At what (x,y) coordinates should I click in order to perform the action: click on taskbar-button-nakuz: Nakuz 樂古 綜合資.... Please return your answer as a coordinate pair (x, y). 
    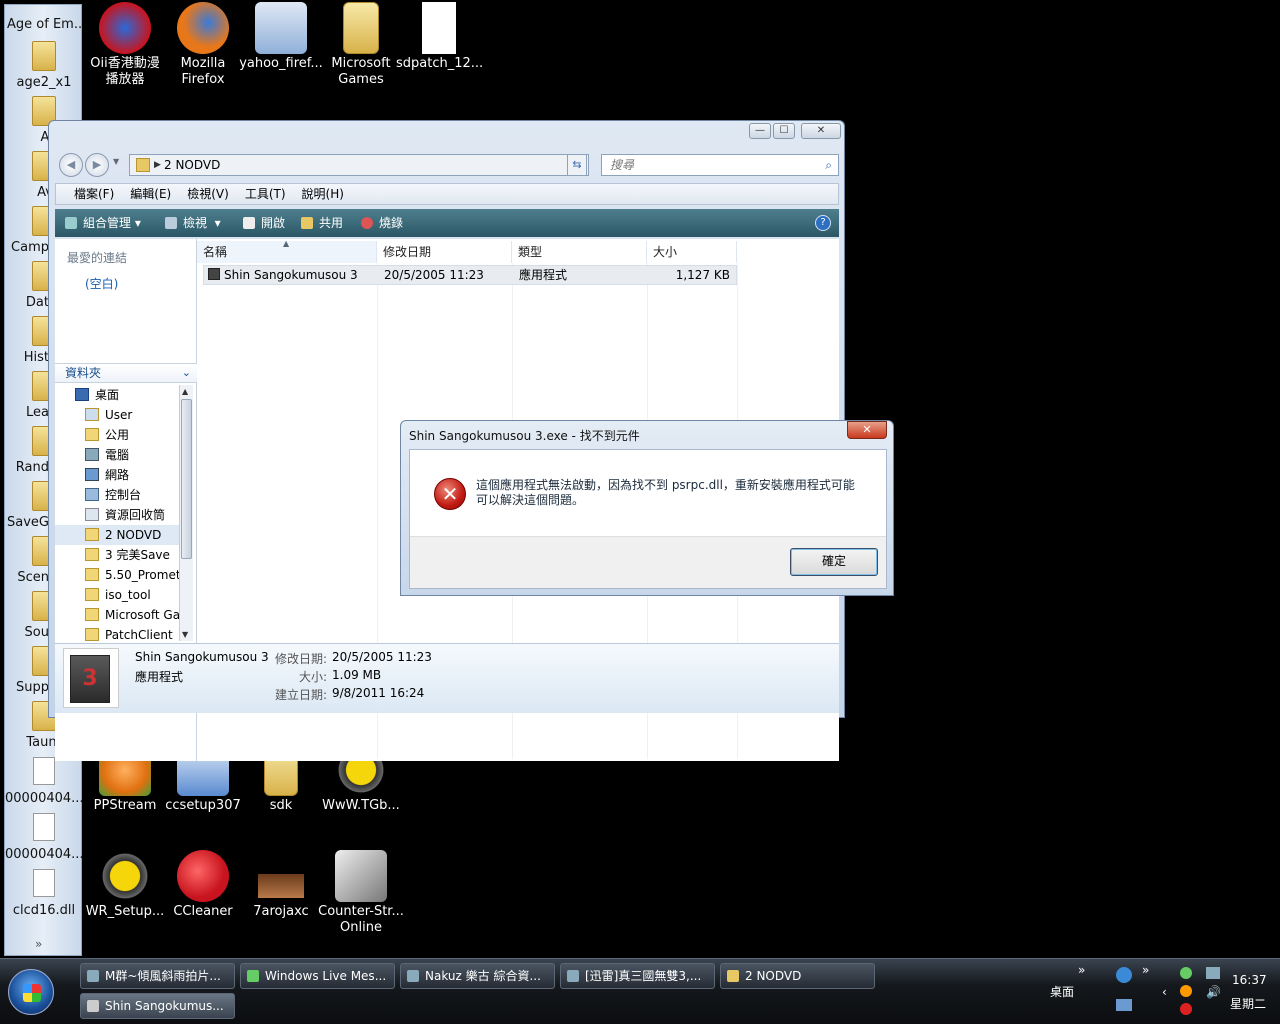
    Looking at the image, I should click on (477, 976).